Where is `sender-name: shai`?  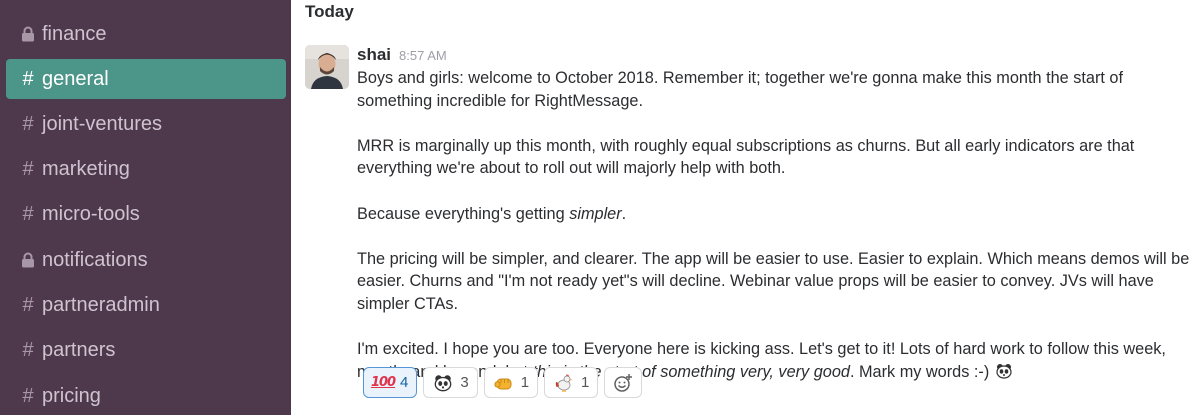
sender-name: shai is located at coordinates (374, 55).